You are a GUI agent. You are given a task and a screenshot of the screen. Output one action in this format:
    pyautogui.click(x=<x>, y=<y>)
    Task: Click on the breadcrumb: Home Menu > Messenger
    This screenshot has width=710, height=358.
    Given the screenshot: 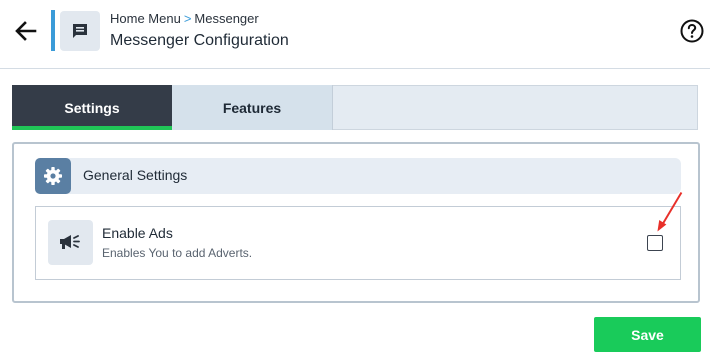 What is the action you would take?
    pyautogui.click(x=184, y=18)
    